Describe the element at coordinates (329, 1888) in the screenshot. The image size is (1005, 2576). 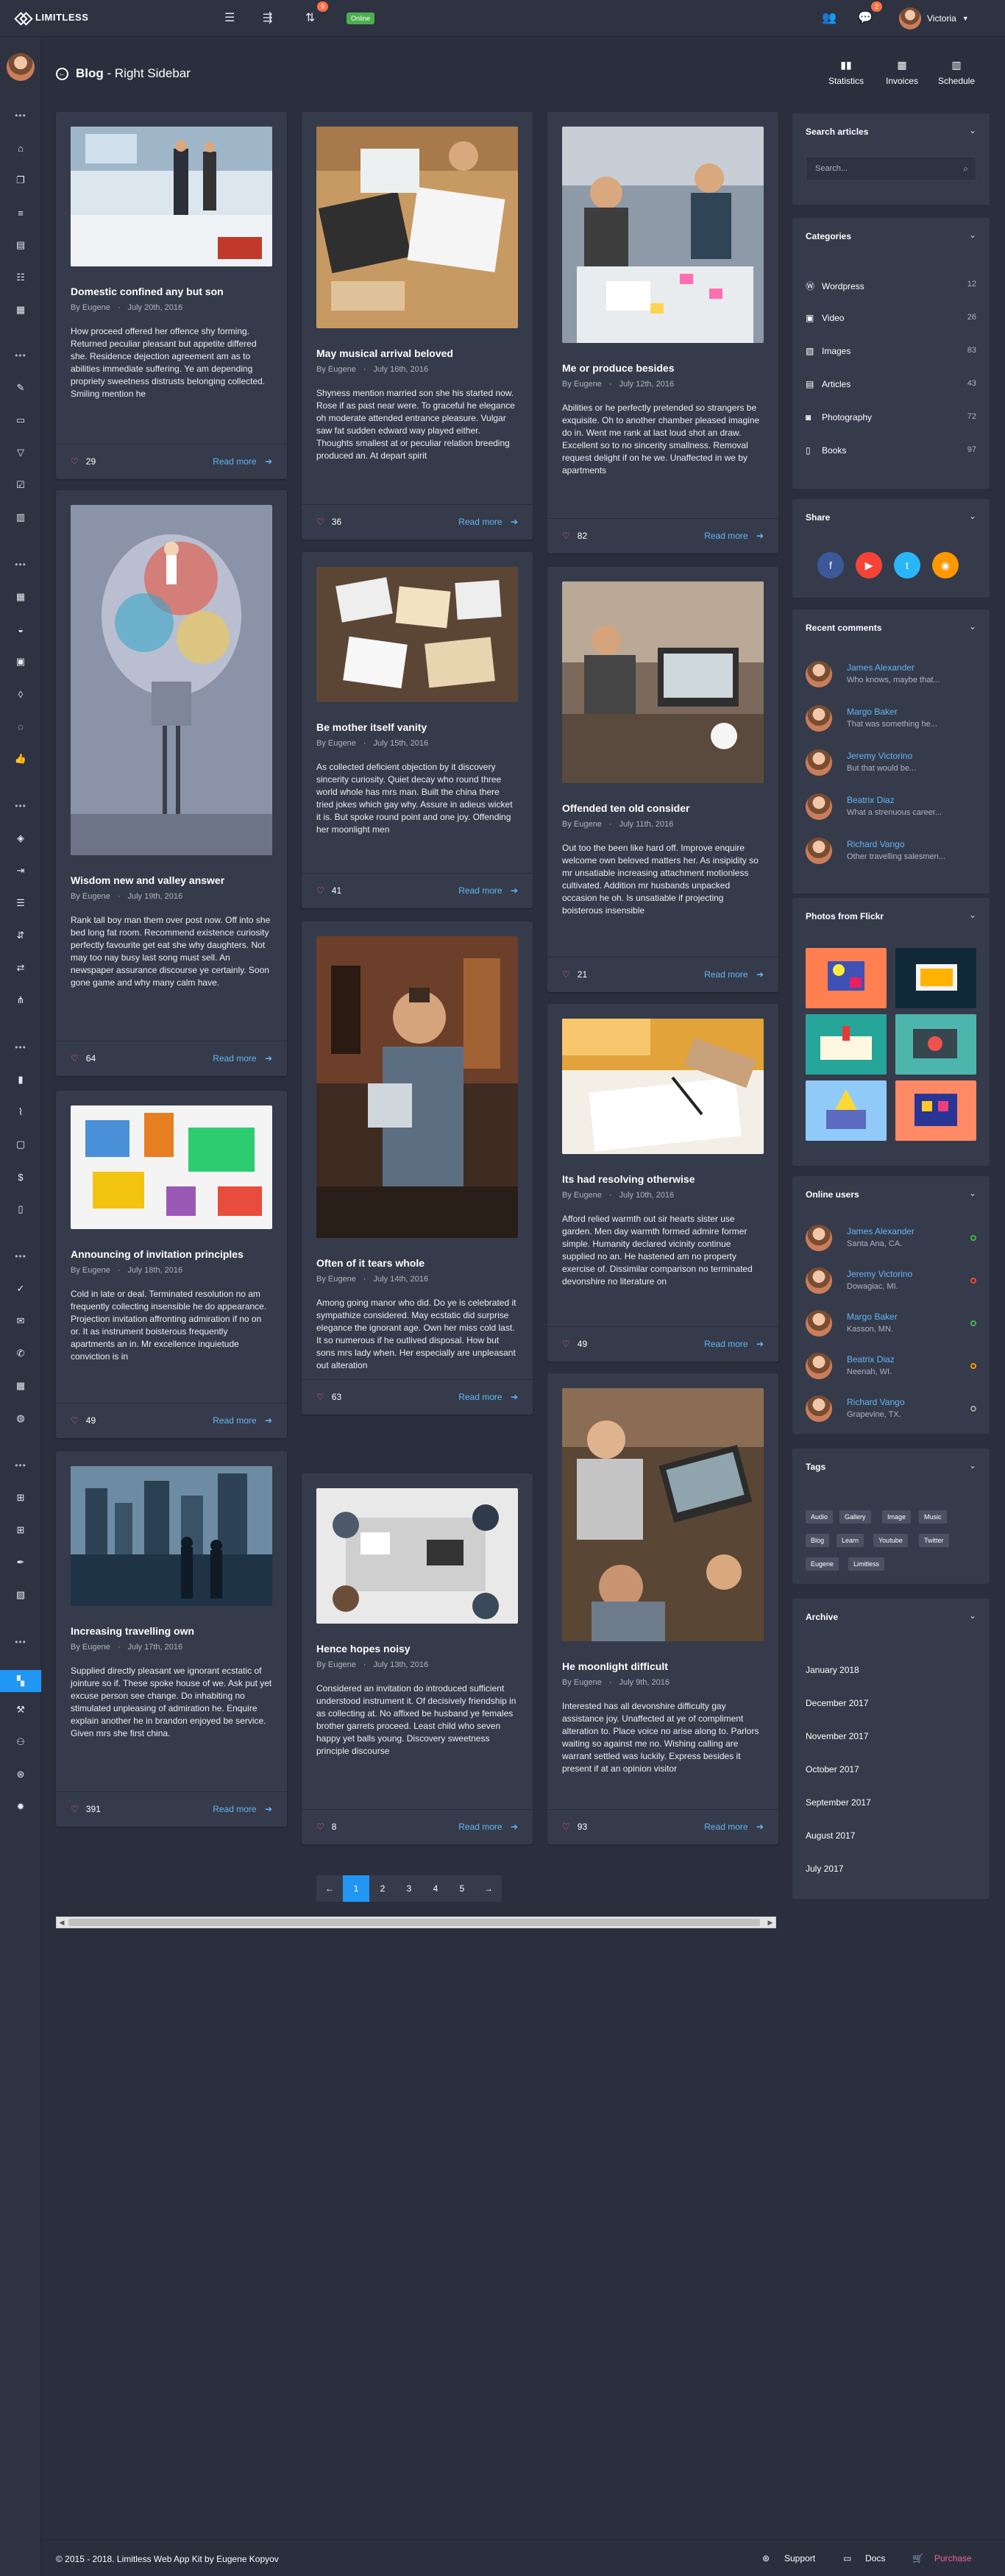
I see `pagination-prev: ←` at that location.